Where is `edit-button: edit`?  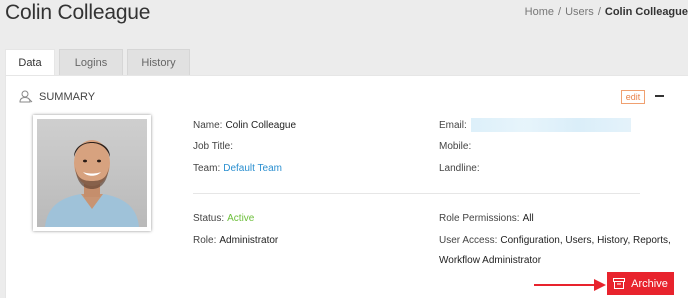
edit-button: edit is located at coordinates (633, 97).